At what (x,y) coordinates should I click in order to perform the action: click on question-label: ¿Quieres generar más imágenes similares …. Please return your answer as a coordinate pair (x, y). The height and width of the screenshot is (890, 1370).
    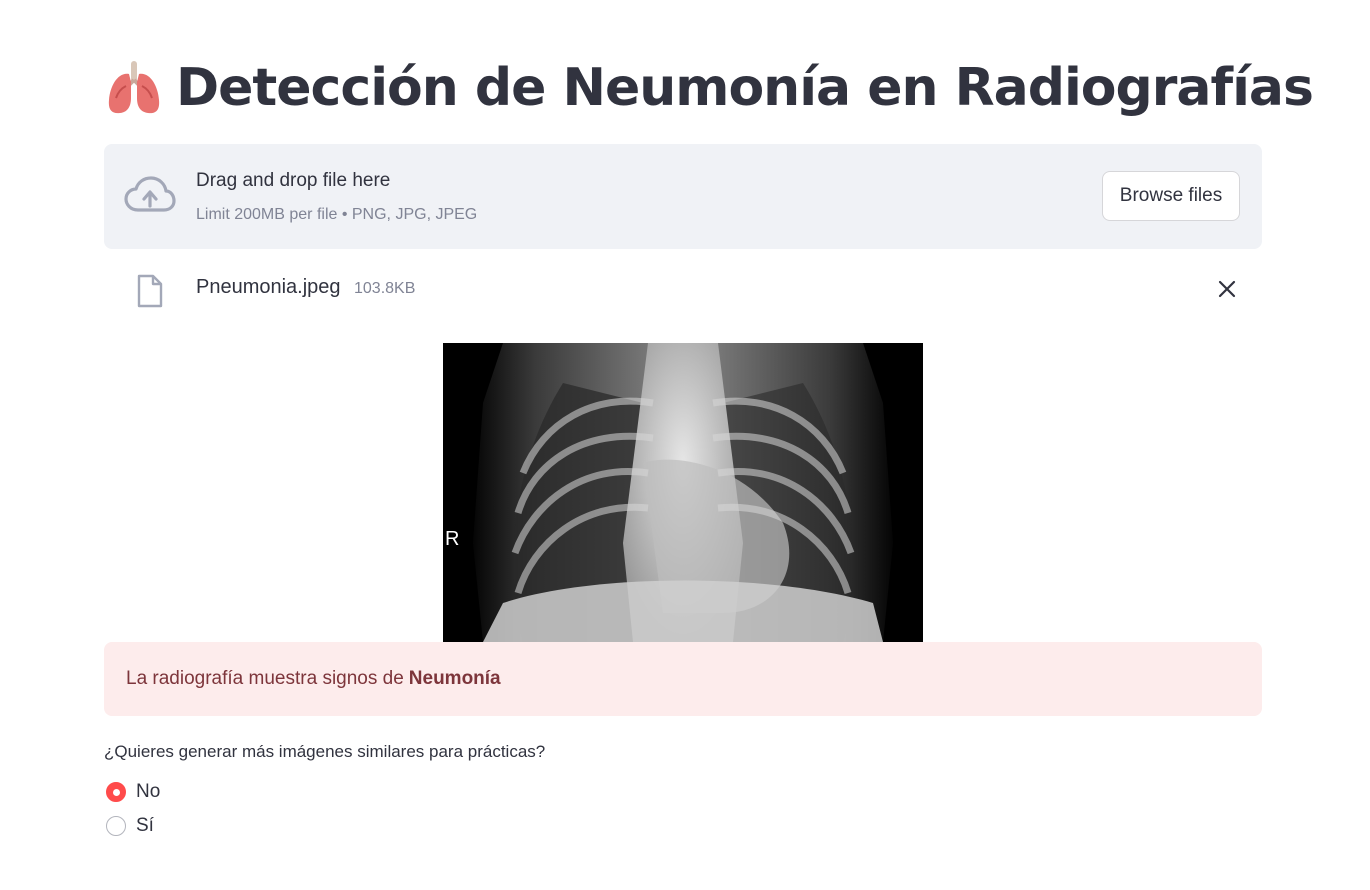
    Looking at the image, I should click on (325, 751).